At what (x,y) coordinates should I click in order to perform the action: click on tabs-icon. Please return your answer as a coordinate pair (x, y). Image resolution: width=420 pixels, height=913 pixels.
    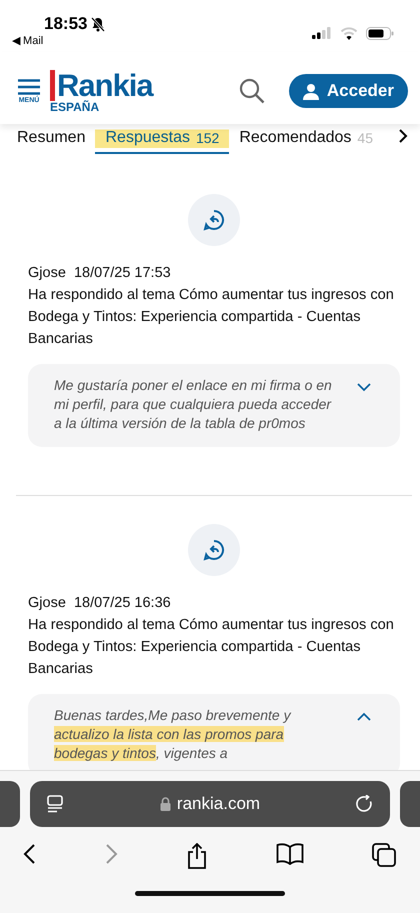
    Looking at the image, I should click on (384, 856).